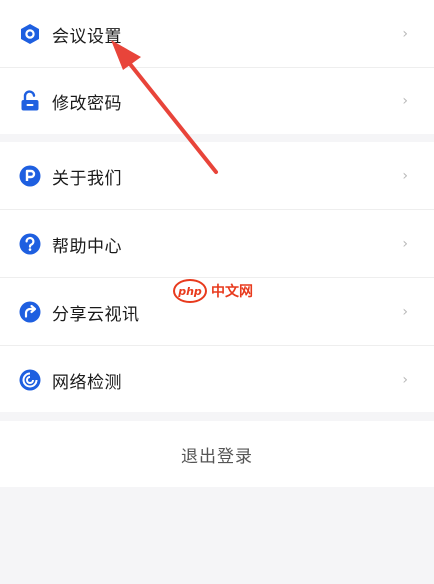  What do you see at coordinates (30, 312) in the screenshot?
I see `share-arrow-icon` at bounding box center [30, 312].